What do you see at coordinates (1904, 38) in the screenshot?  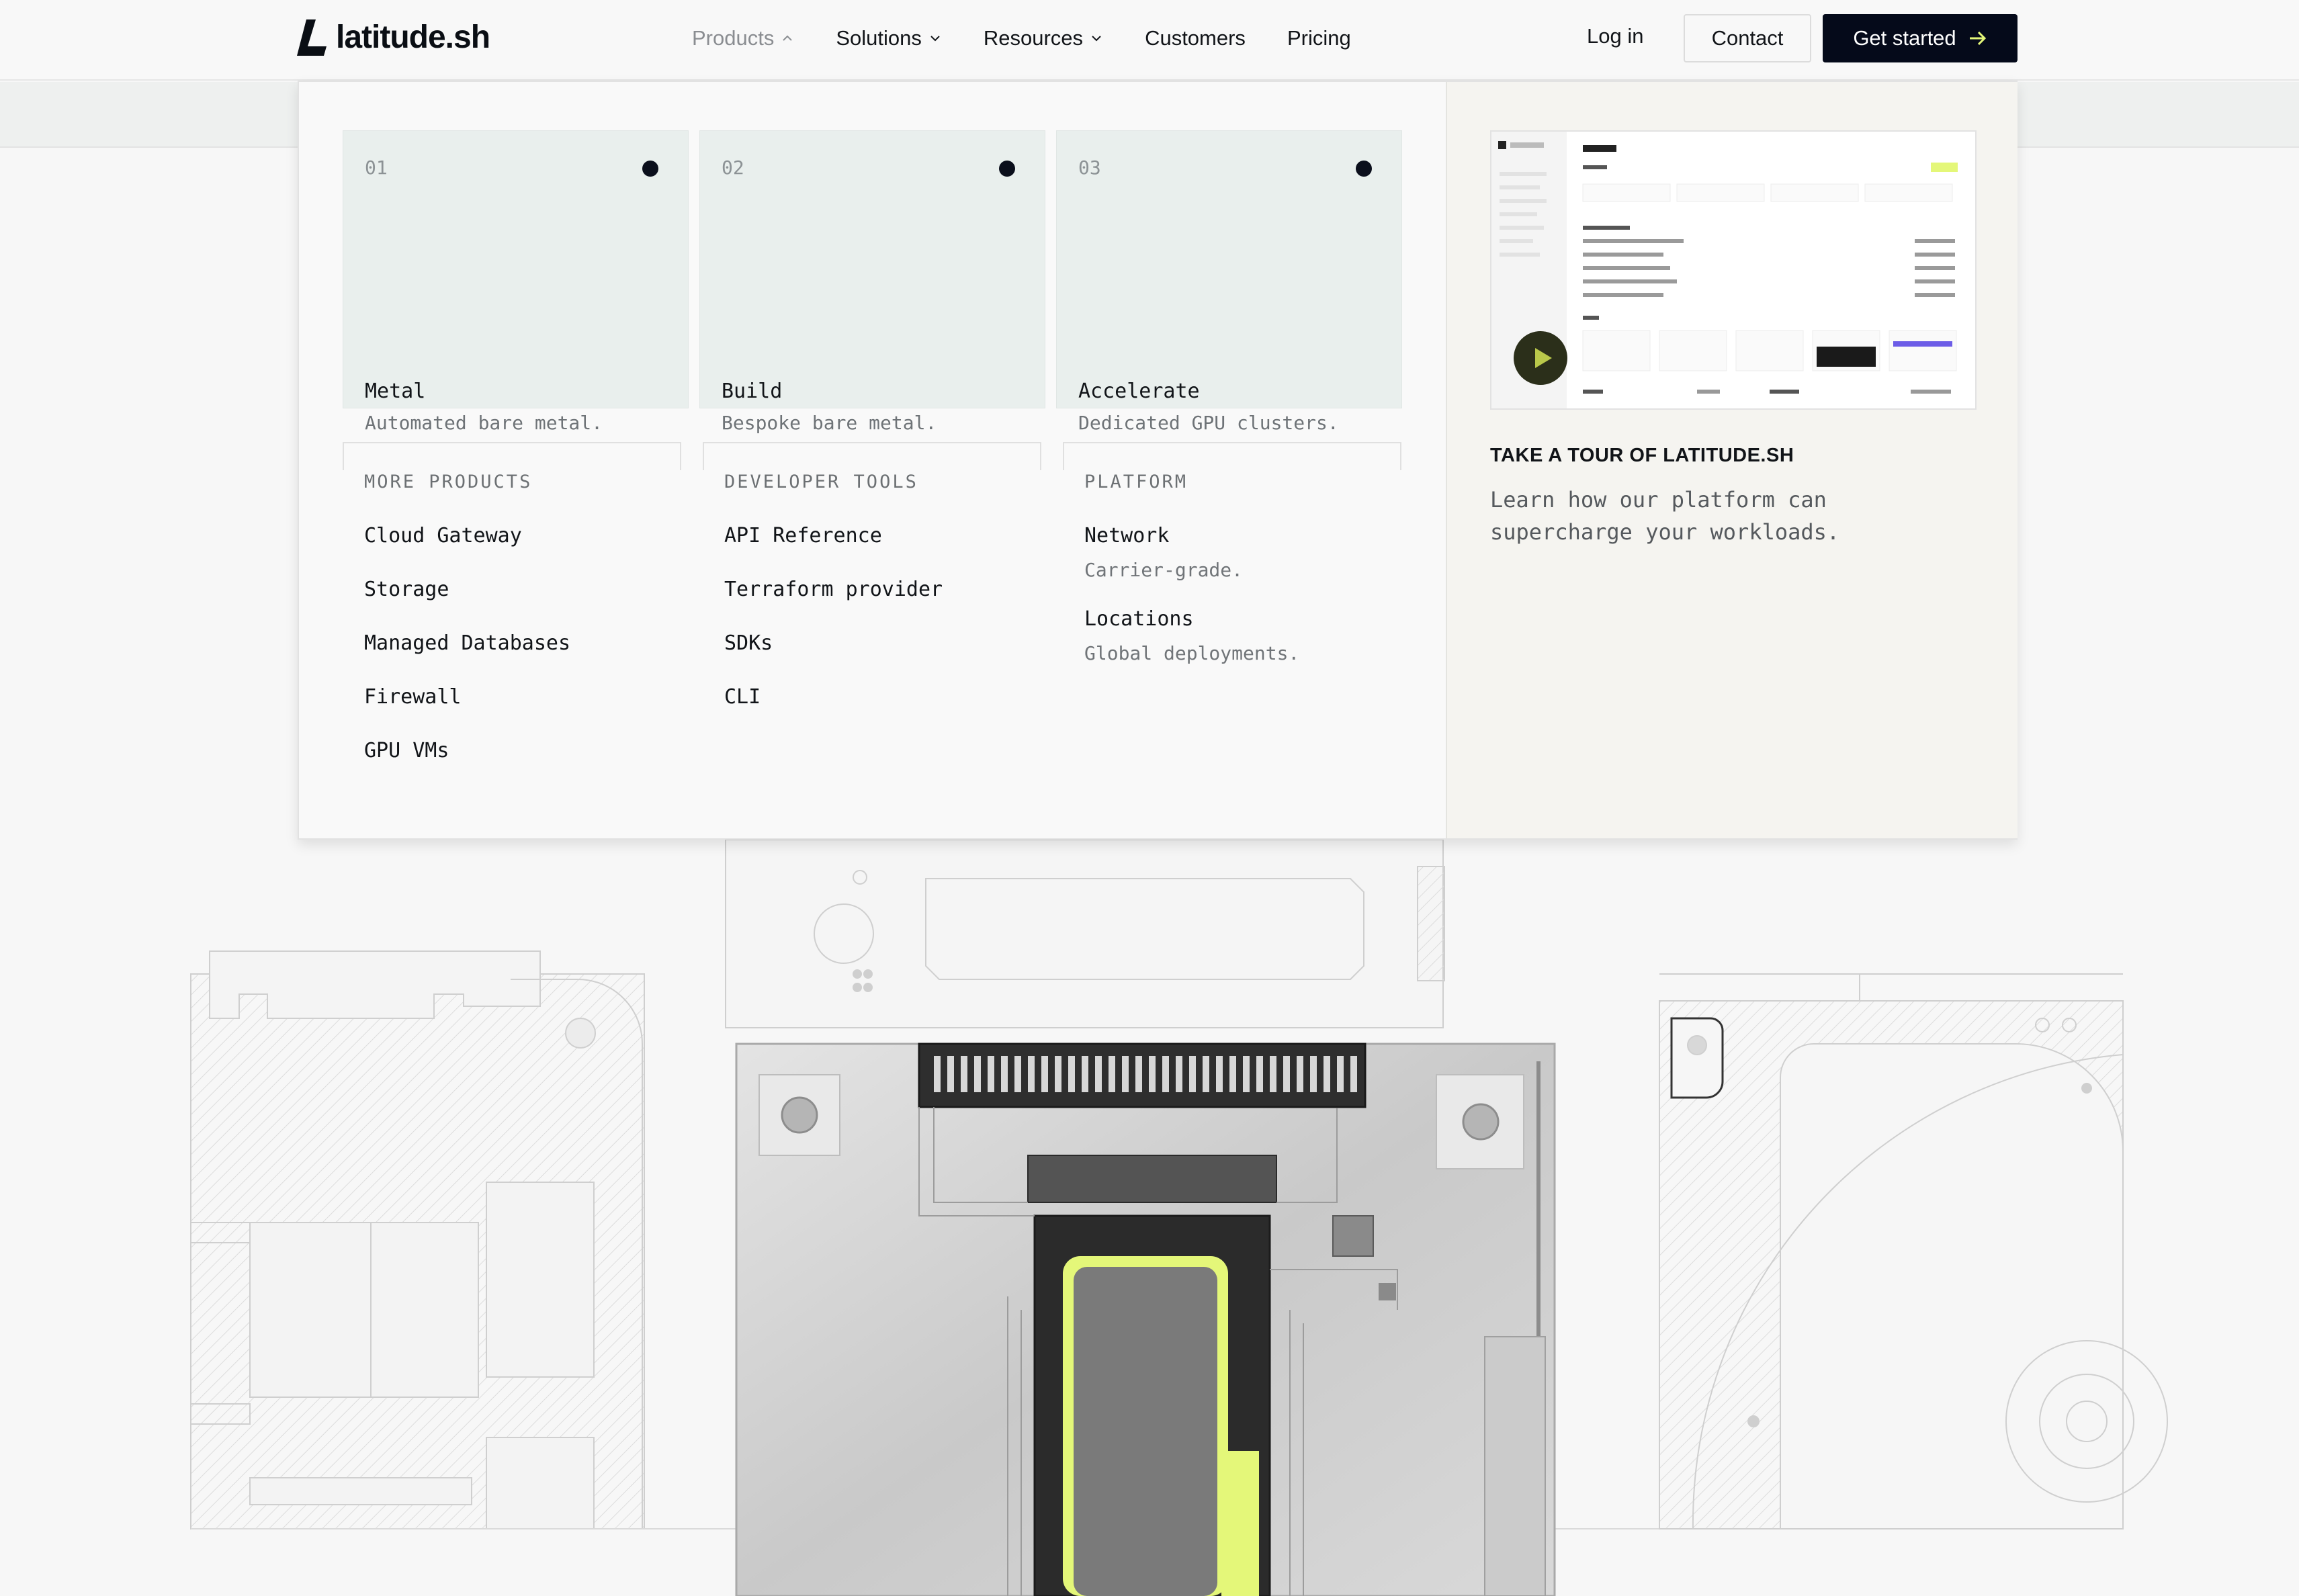 I see `get-started-label: Get started` at bounding box center [1904, 38].